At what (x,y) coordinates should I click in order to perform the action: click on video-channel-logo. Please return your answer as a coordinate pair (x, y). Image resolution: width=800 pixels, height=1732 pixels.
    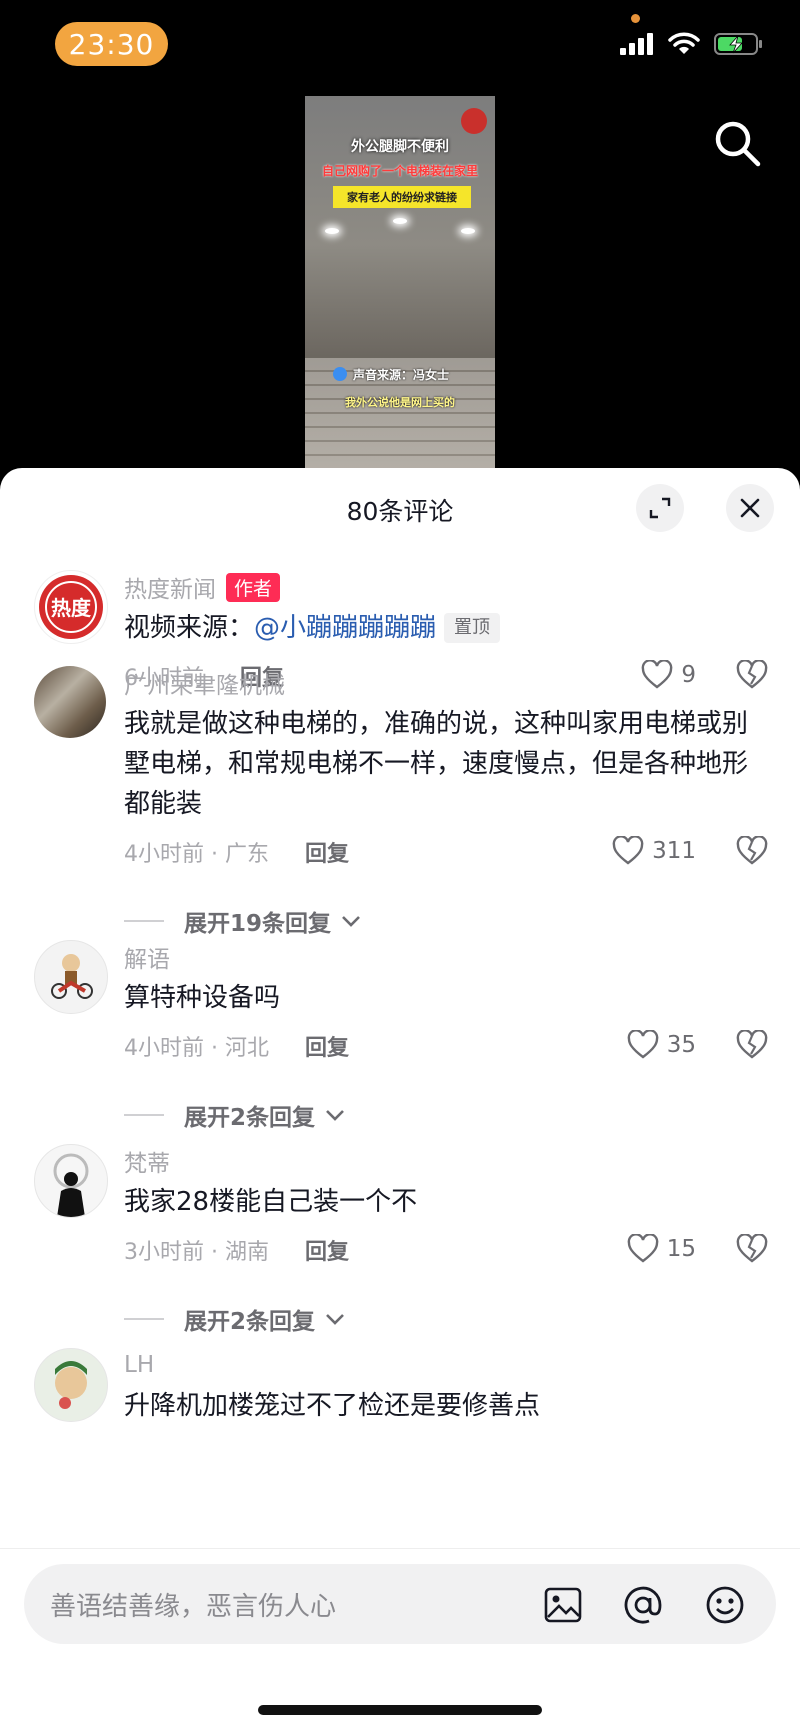
    Looking at the image, I should click on (474, 121).